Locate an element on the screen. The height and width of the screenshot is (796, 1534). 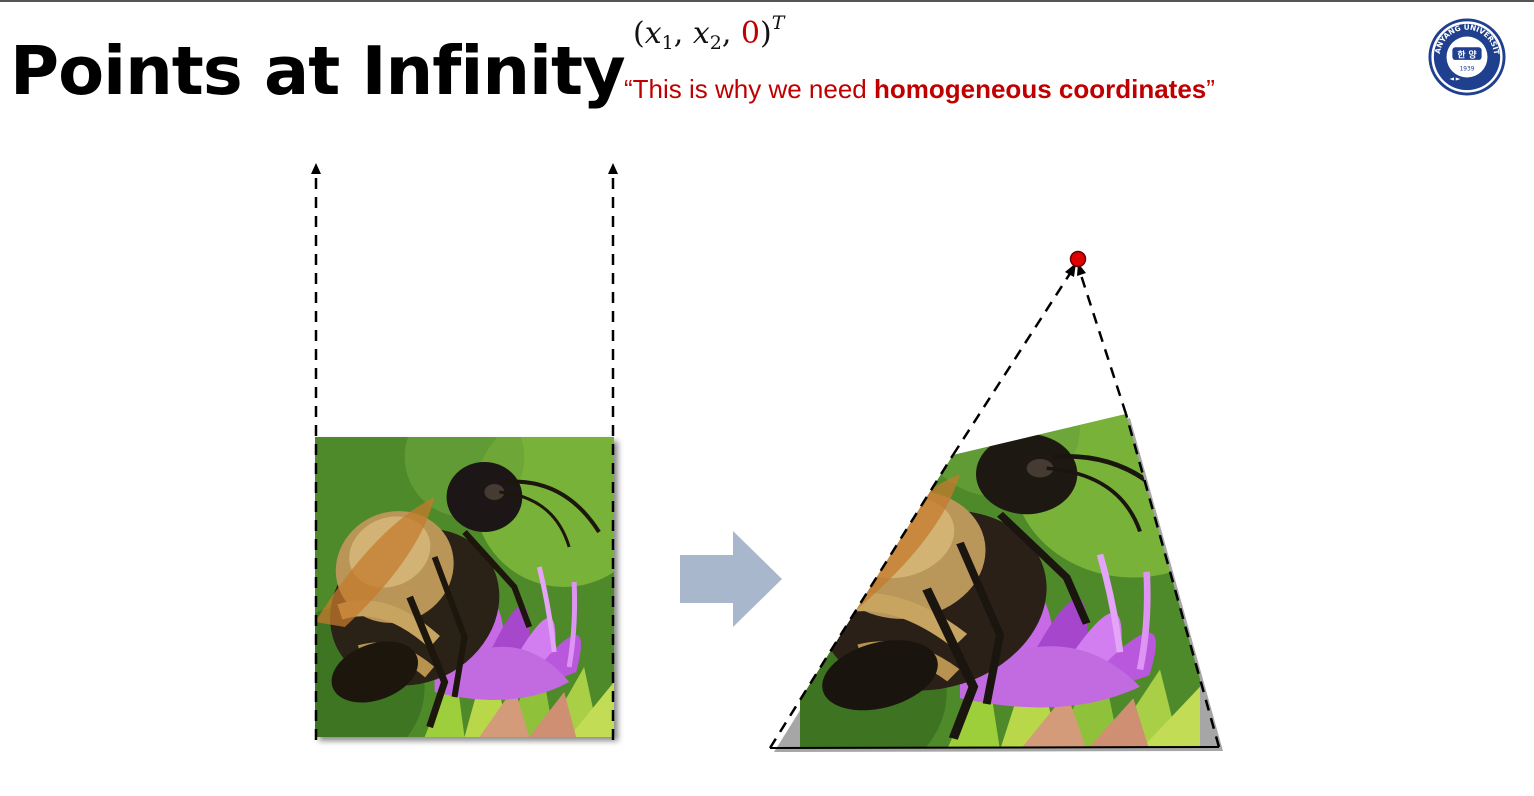
warped-image is located at coordinates (998, 555).